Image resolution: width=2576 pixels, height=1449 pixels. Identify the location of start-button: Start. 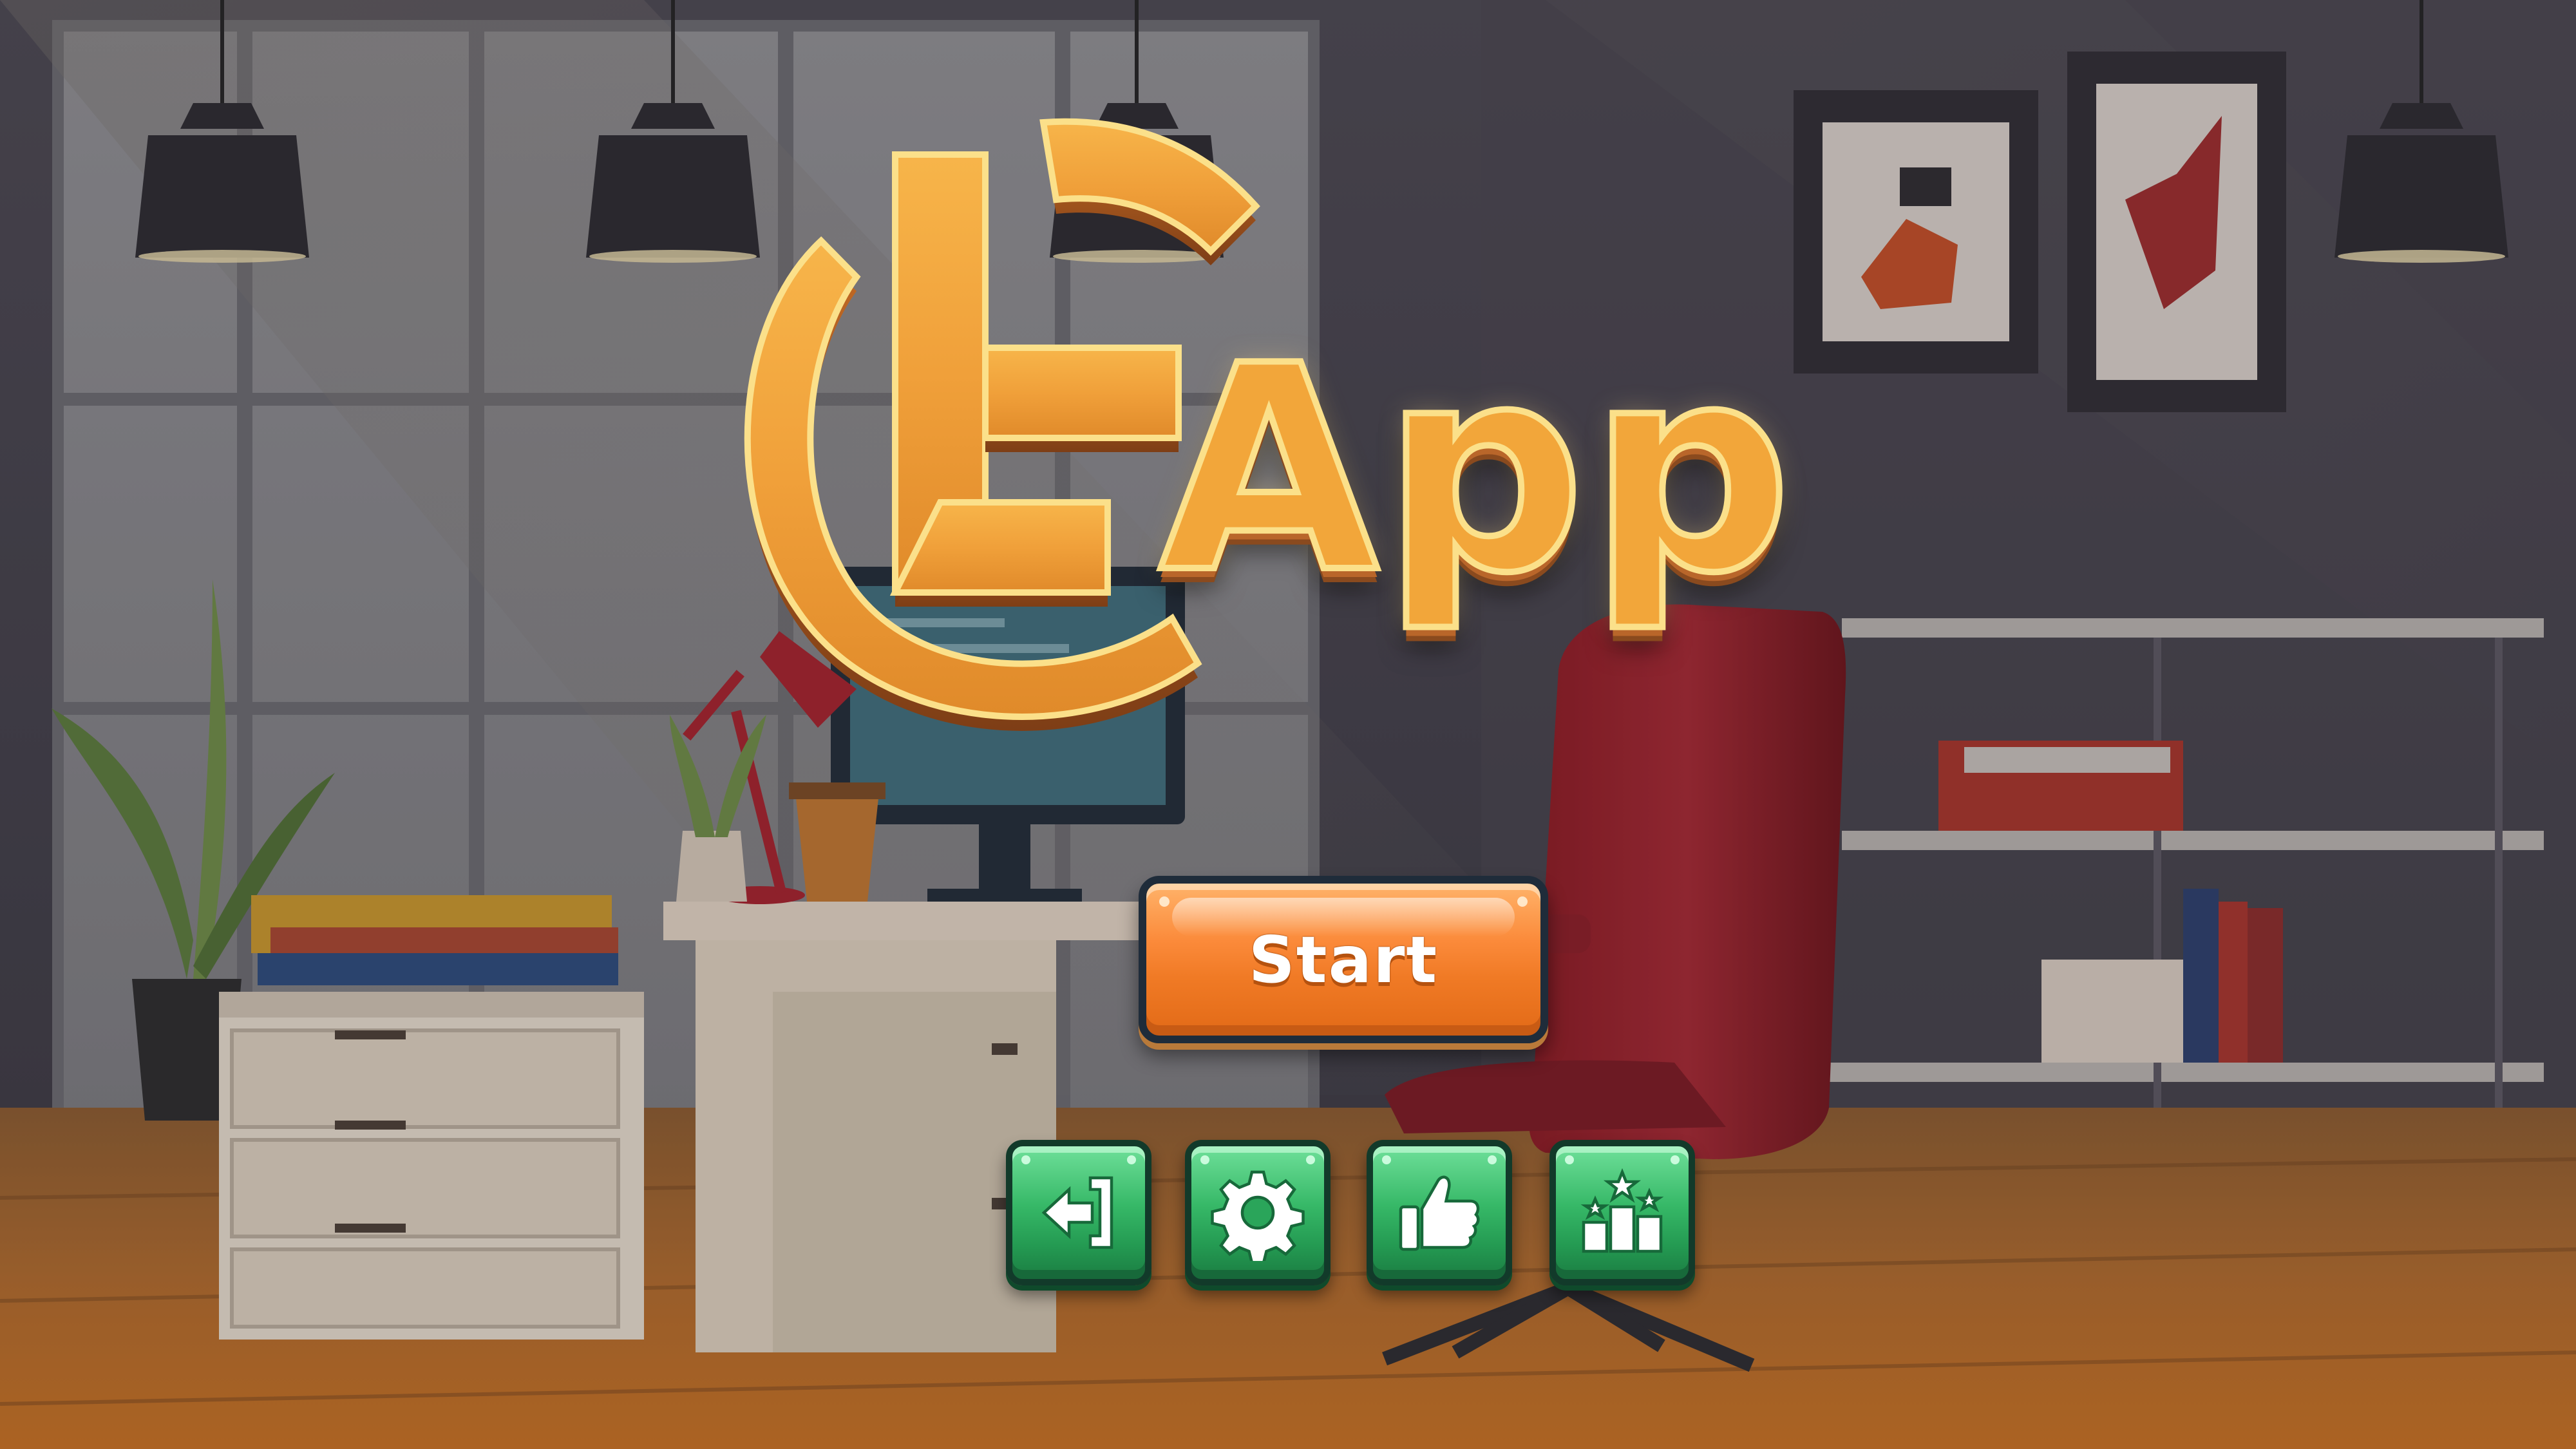
(1343, 959).